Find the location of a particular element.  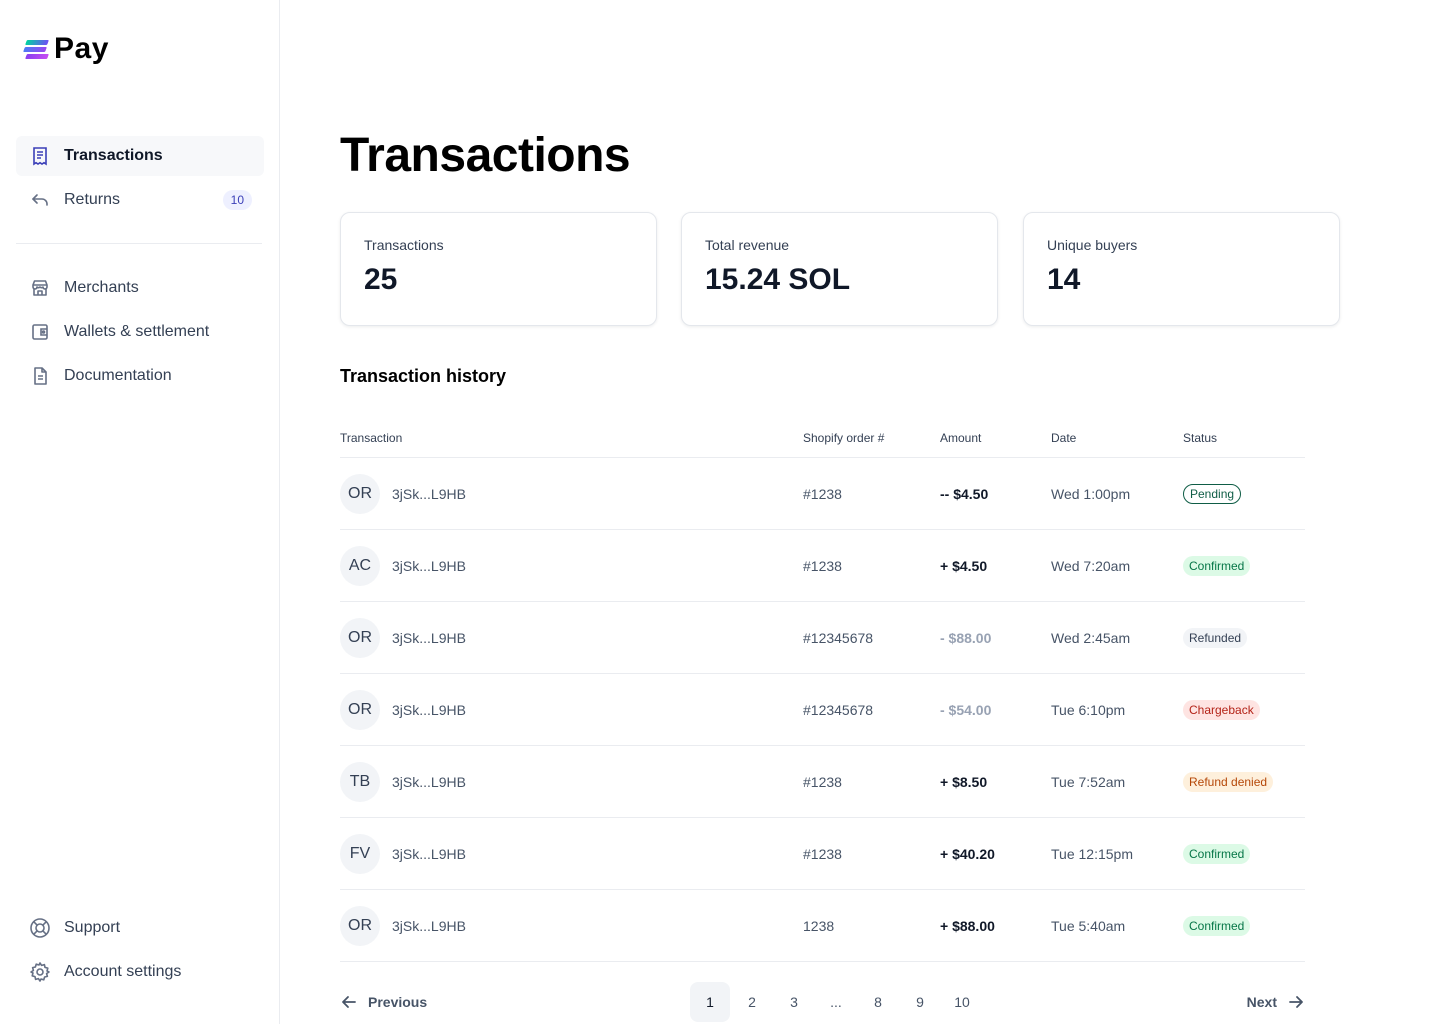

footer-nav: Support Account settings is located at coordinates (140, 952).